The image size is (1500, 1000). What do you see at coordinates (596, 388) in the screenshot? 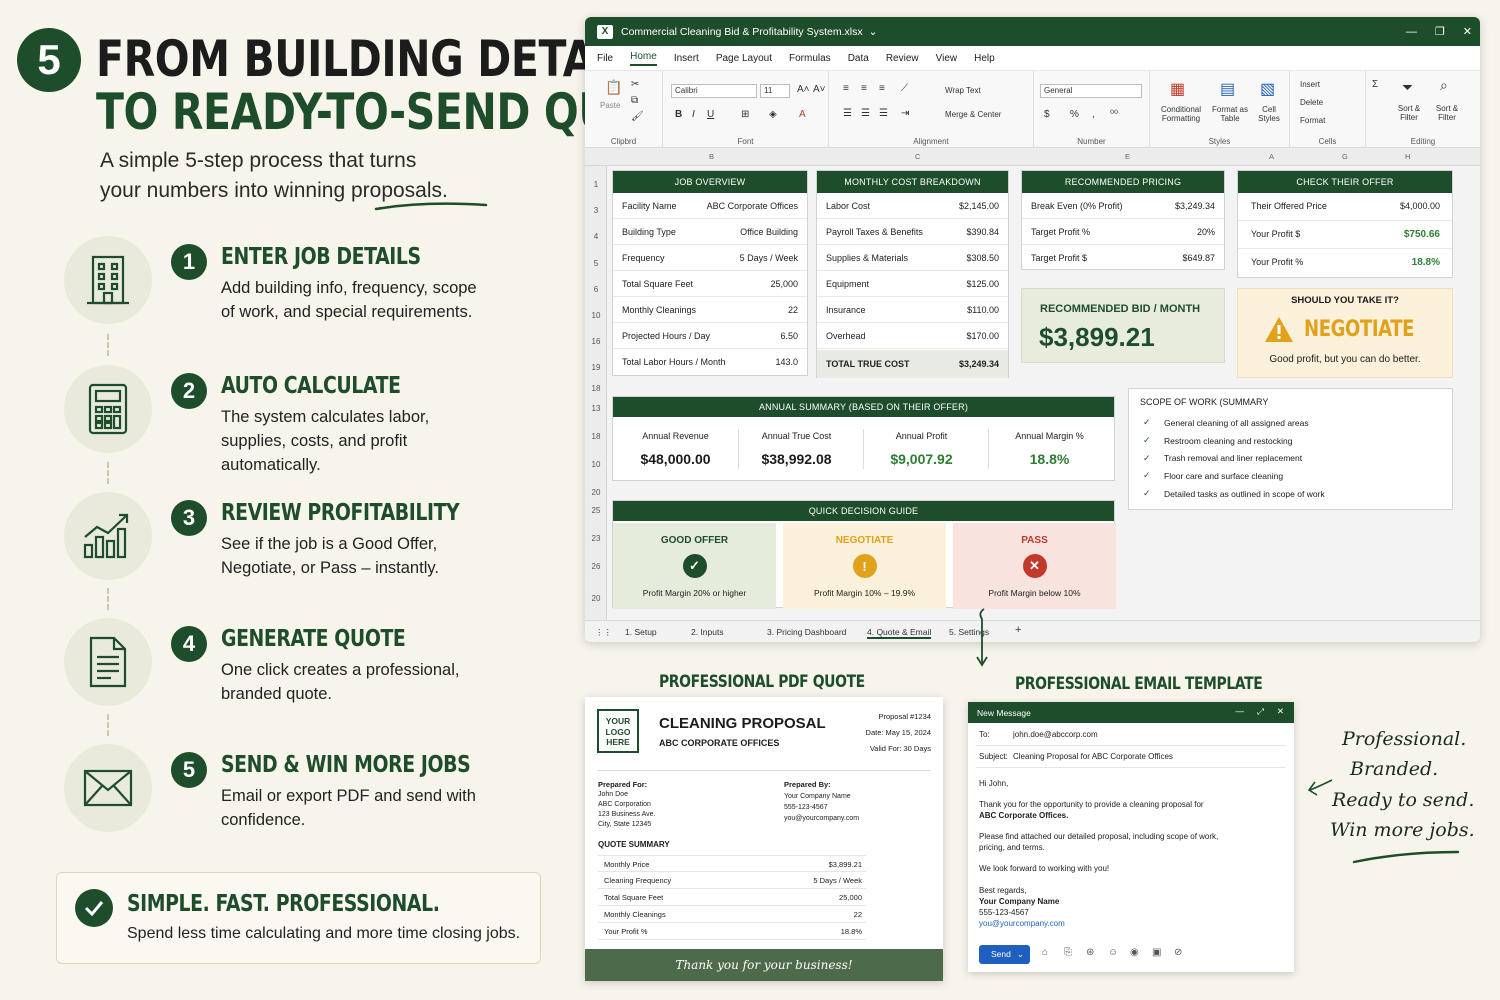
I see `row-header: 18` at bounding box center [596, 388].